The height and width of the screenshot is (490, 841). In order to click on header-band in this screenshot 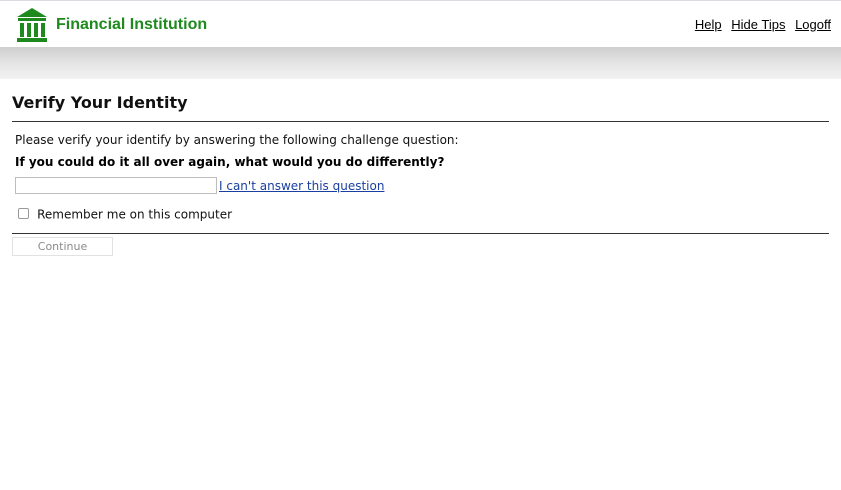, I will do `click(420, 63)`.